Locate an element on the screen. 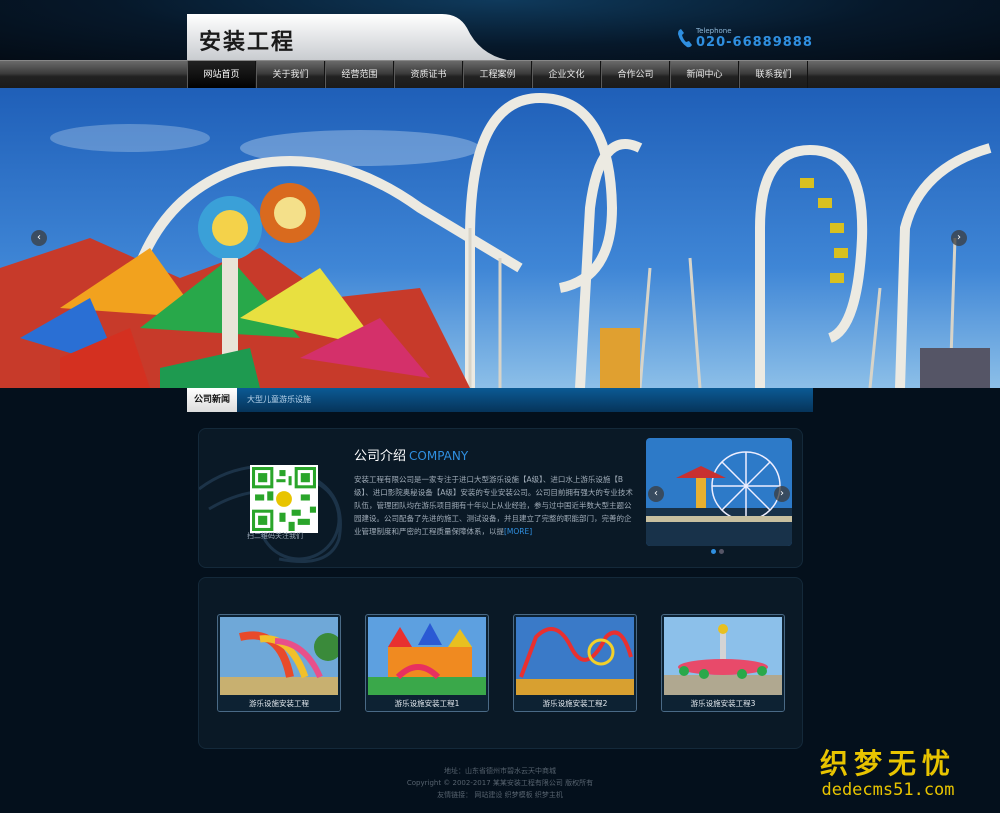 The width and height of the screenshot is (1000, 813). banner-prev-button: ‹ is located at coordinates (39, 238).